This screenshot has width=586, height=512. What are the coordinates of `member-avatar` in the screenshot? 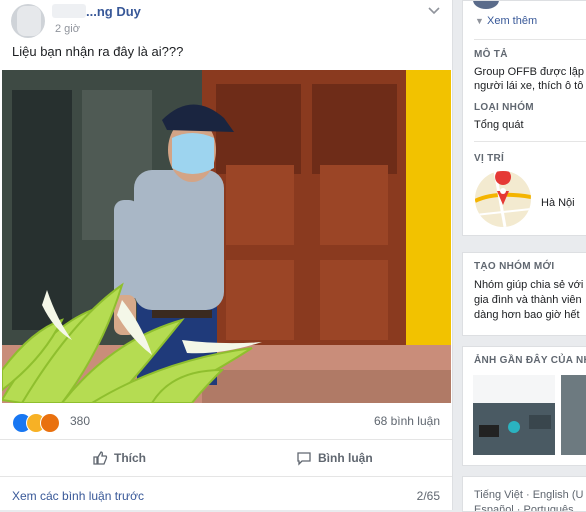 It's located at (486, 5).